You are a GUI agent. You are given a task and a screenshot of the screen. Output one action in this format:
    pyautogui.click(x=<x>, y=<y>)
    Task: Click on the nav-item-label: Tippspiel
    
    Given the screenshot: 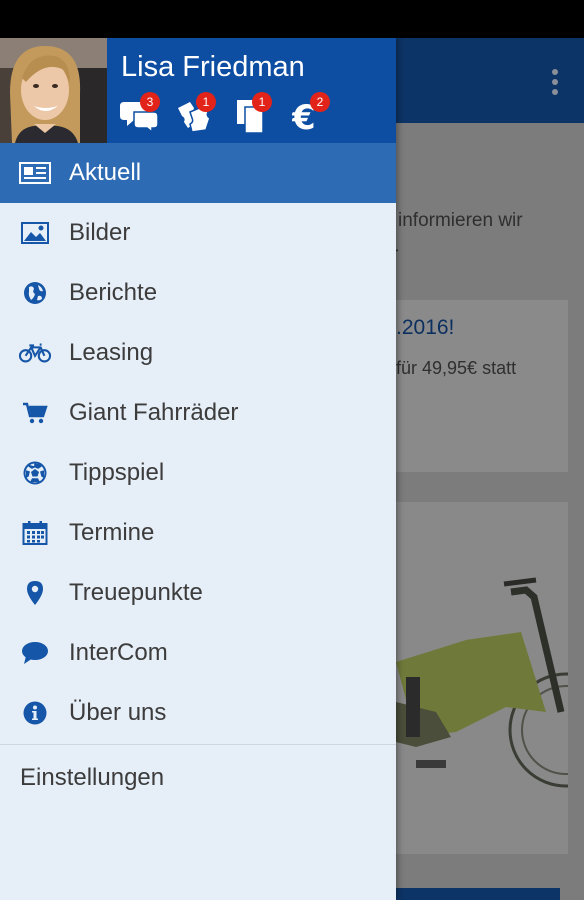 What is the action you would take?
    pyautogui.click(x=117, y=472)
    